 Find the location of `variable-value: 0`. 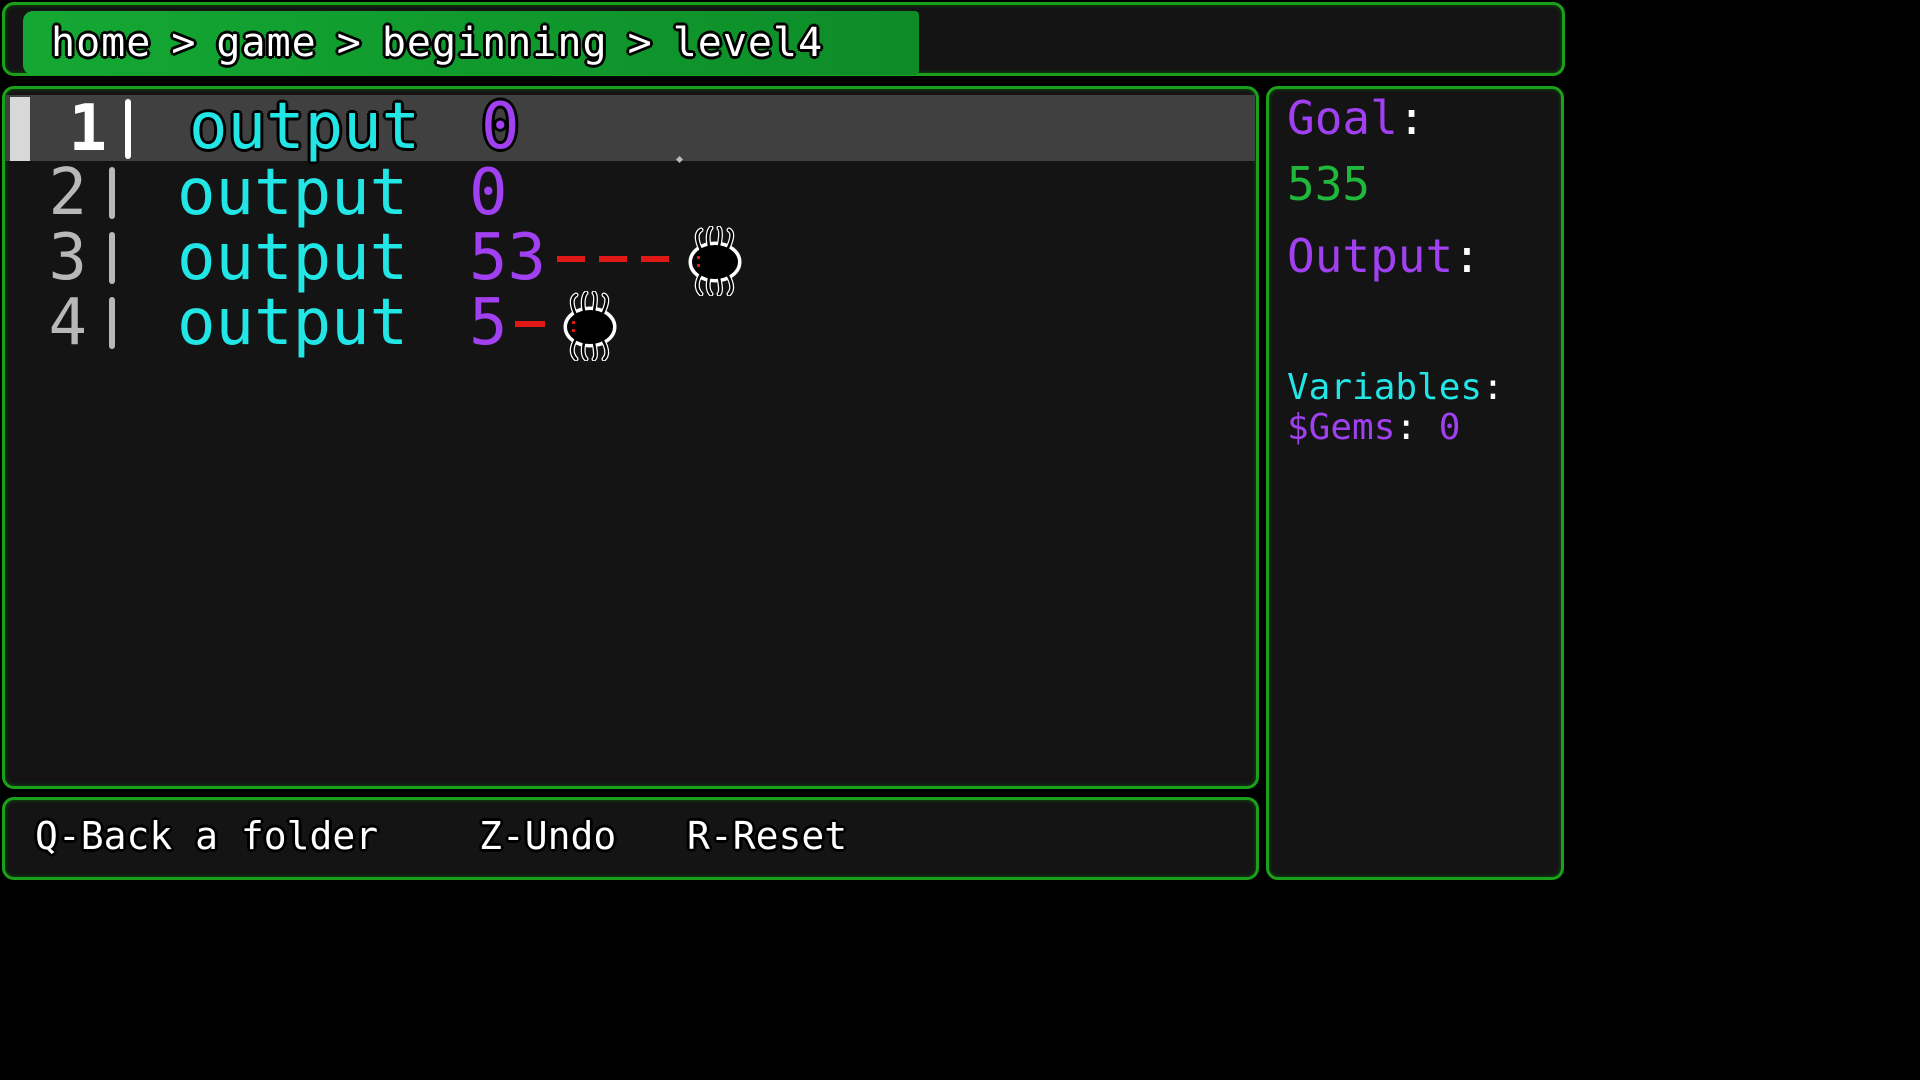

variable-value: 0 is located at coordinates (1449, 427).